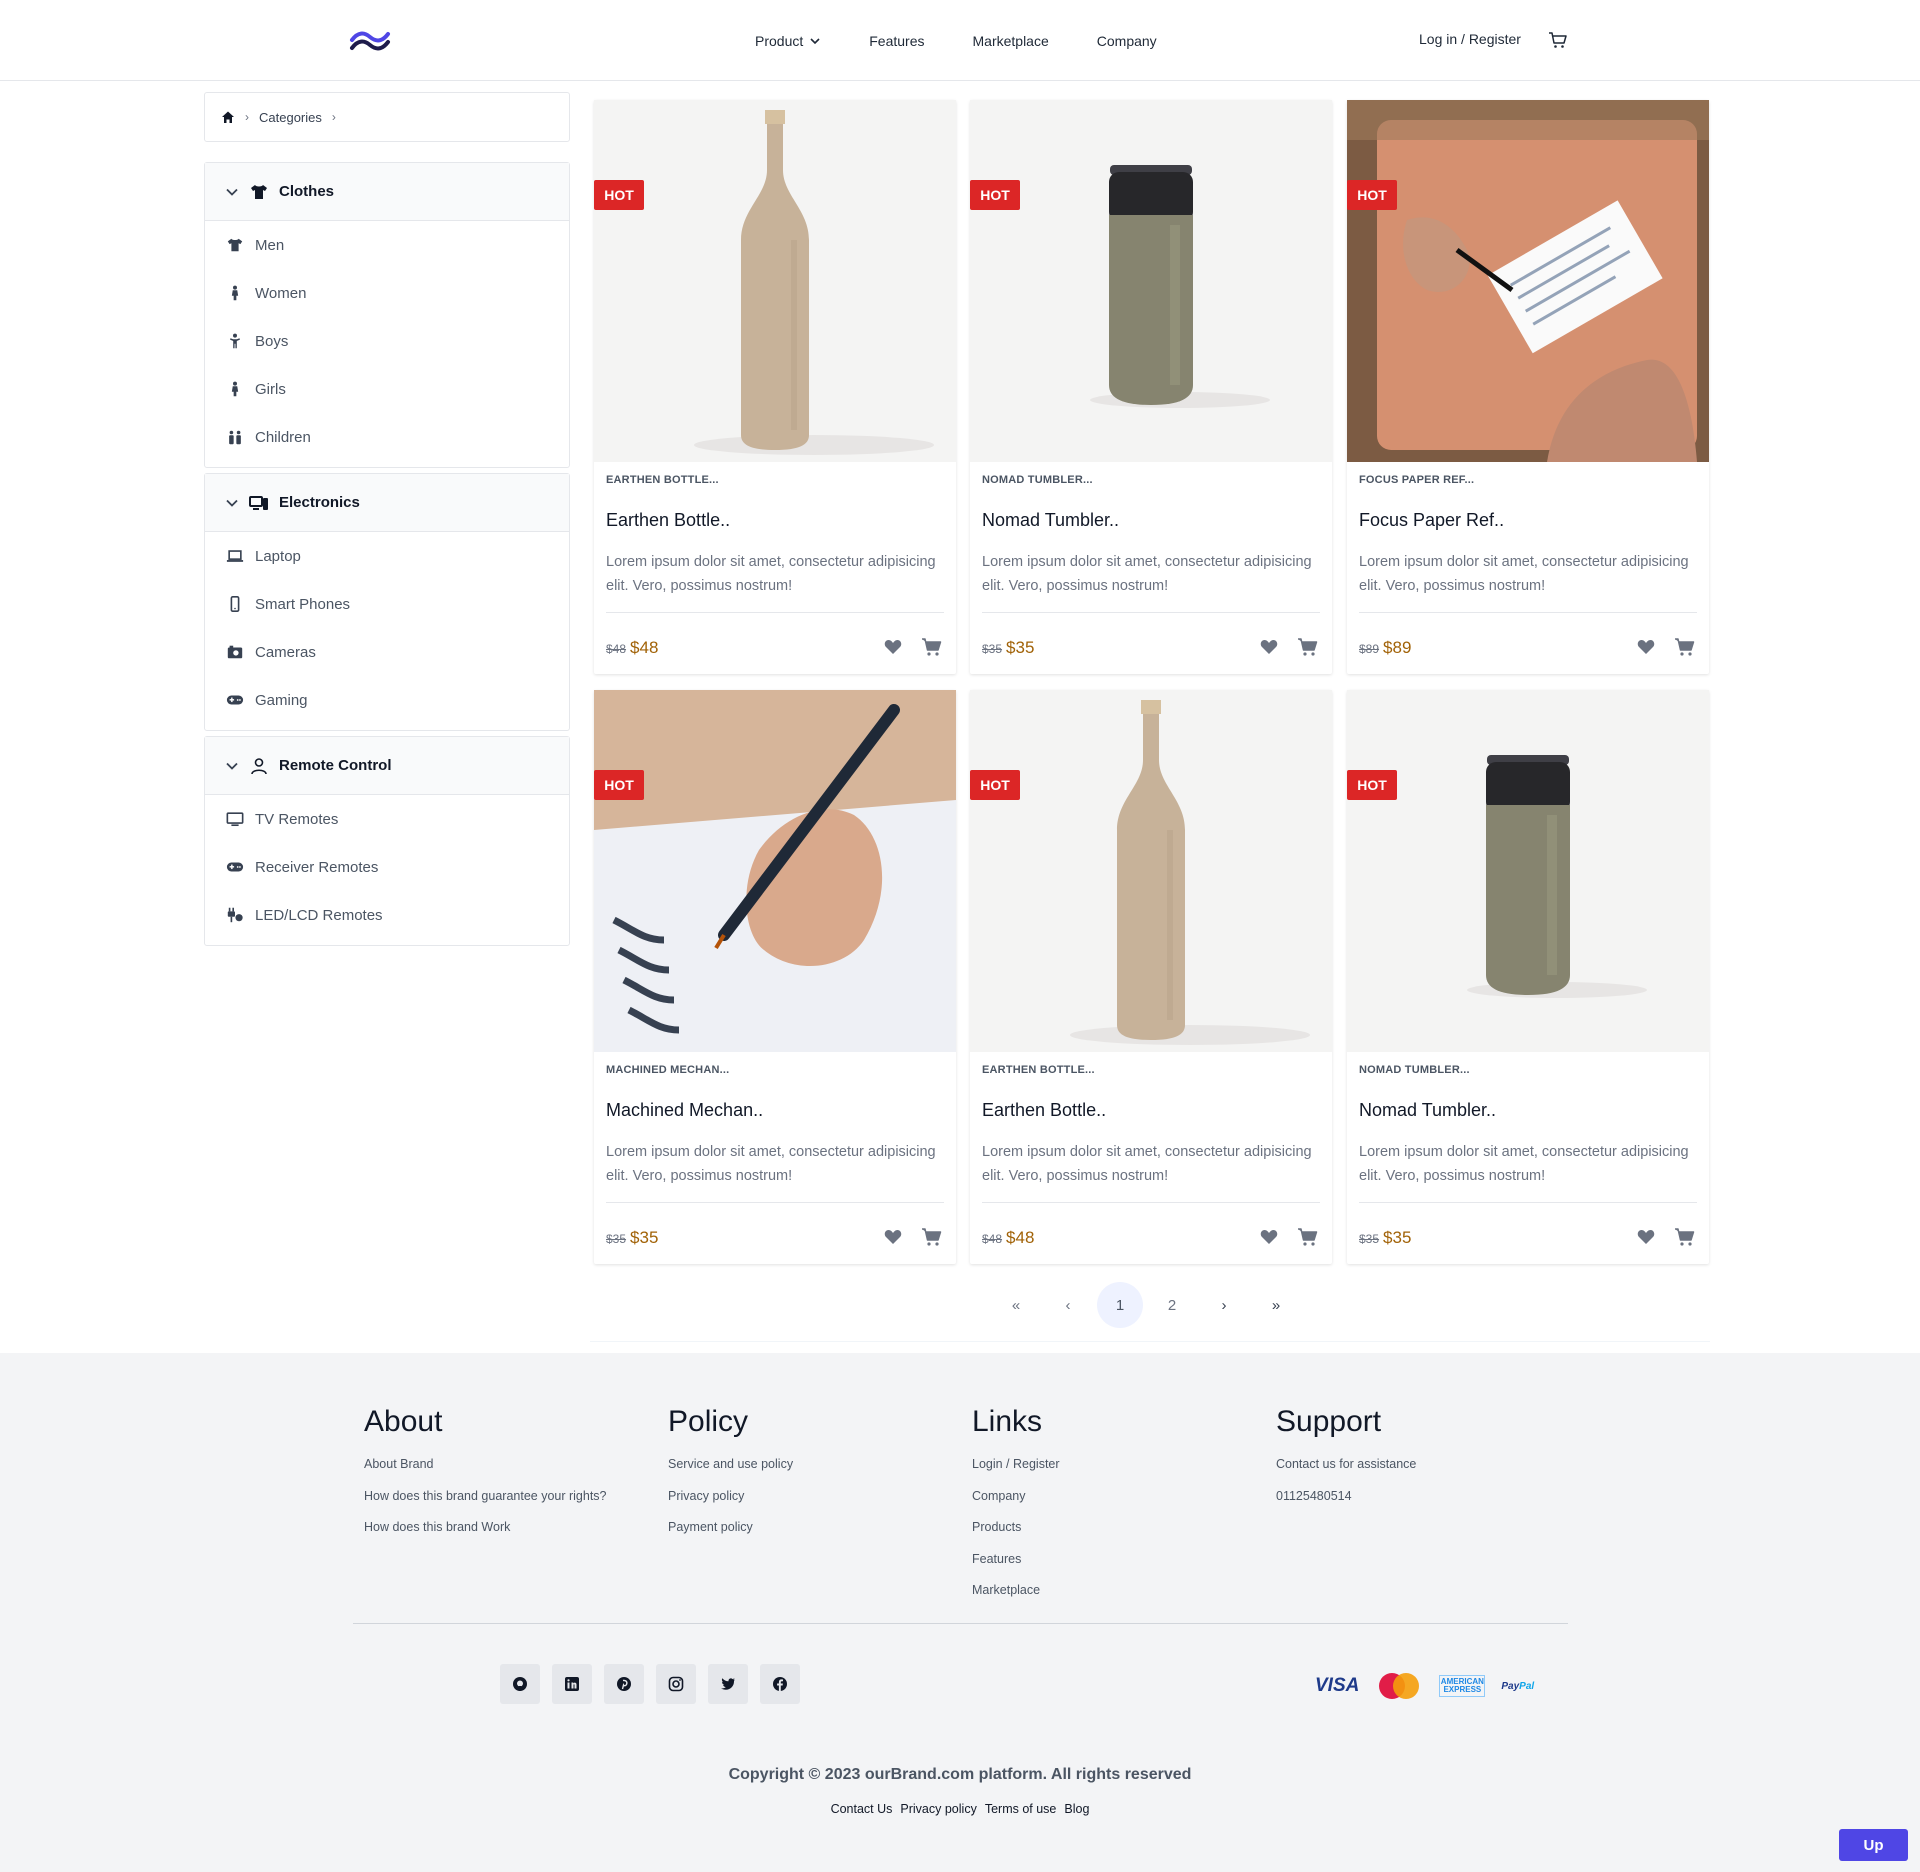 The image size is (1920, 1872). I want to click on product-price: $35 $35, so click(632, 1238).